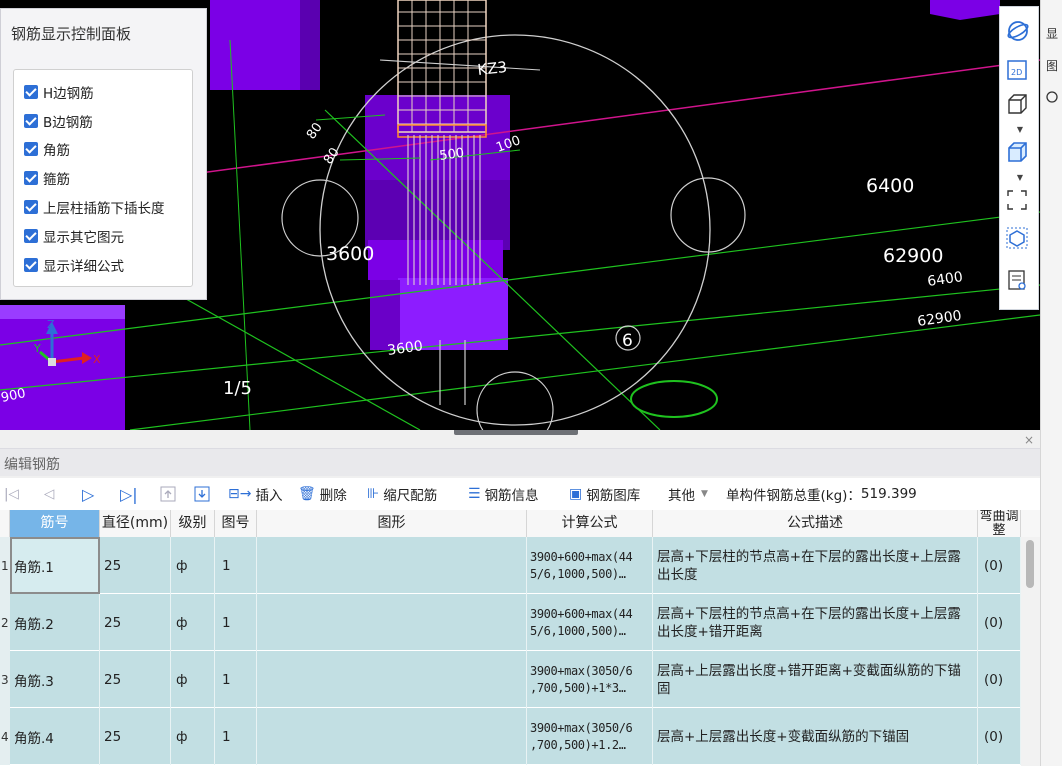 This screenshot has width=1062, height=766. What do you see at coordinates (202, 494) in the screenshot?
I see `move-down-icon` at bounding box center [202, 494].